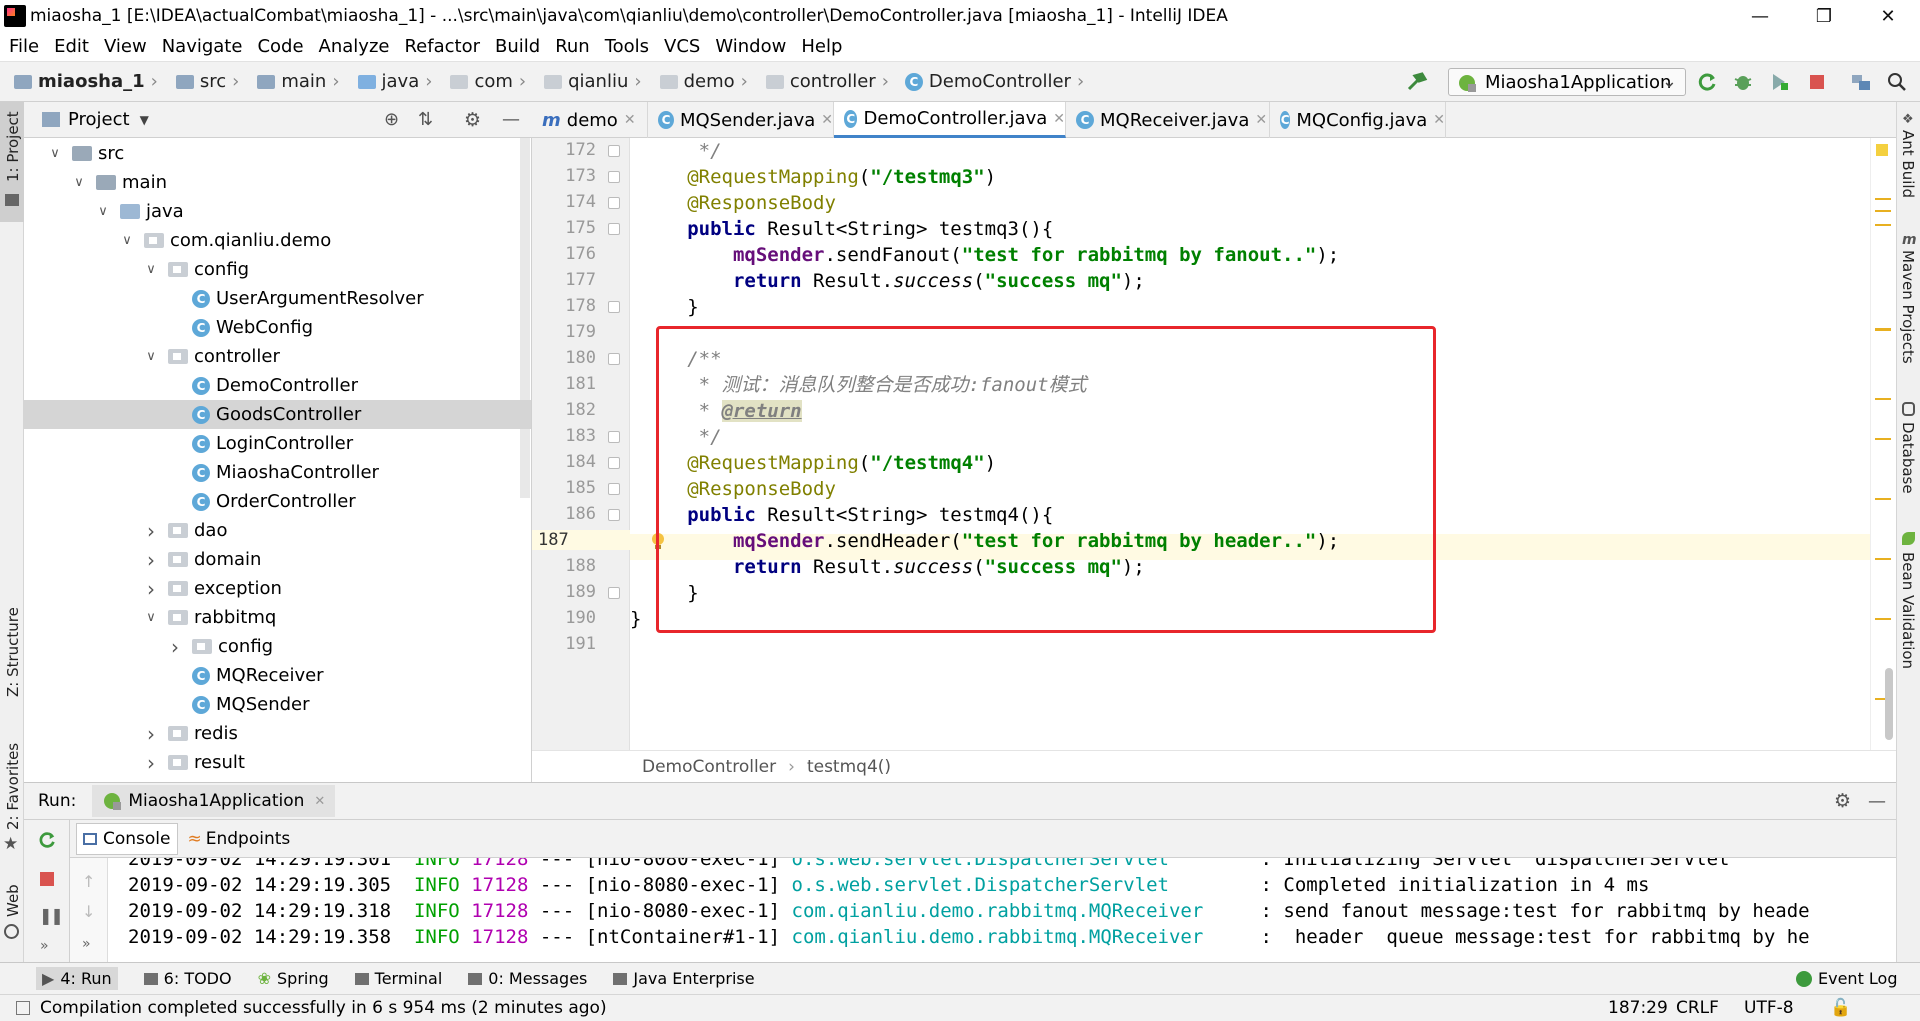  What do you see at coordinates (77, 978) in the screenshot?
I see `tool-run: ▶ 4: Run` at bounding box center [77, 978].